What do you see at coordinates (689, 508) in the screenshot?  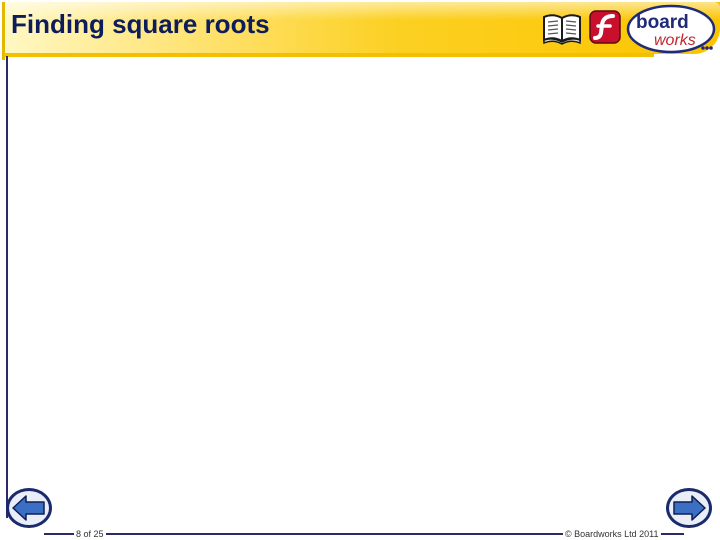 I see `next-button` at bounding box center [689, 508].